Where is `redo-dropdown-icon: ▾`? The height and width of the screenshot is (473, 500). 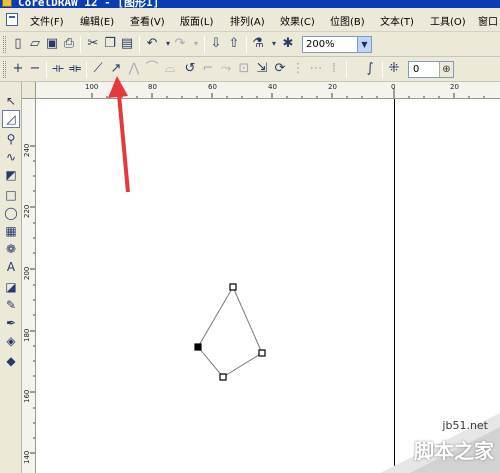
redo-dropdown-icon: ▾ is located at coordinates (196, 44).